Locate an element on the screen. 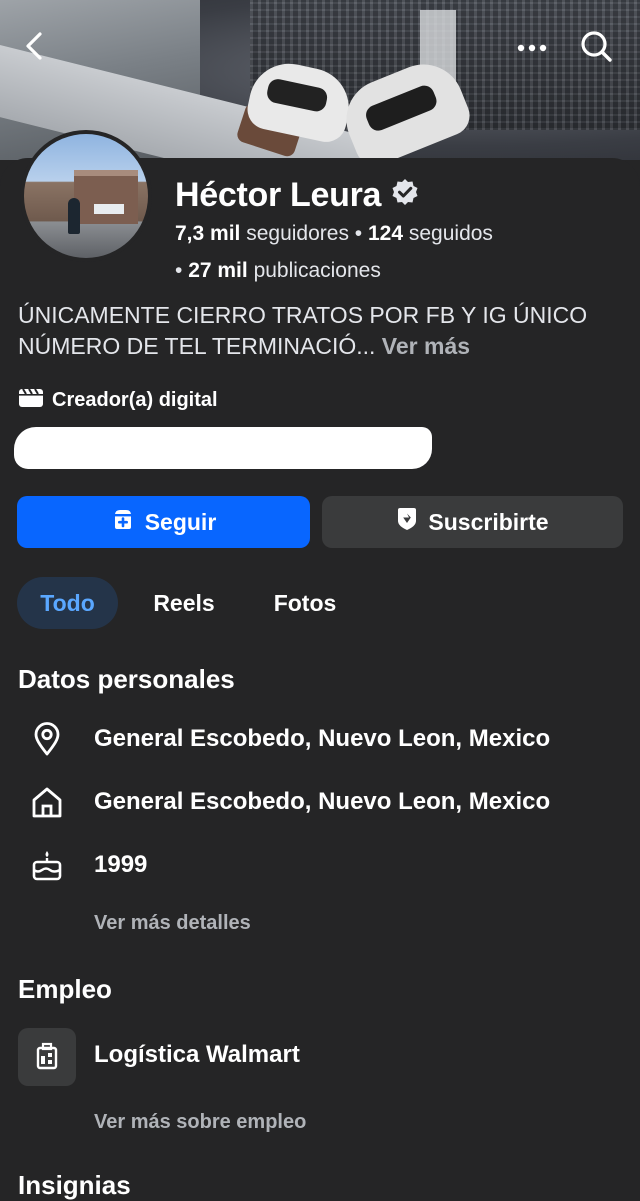 The image size is (640, 1201). birth-year: 1999 is located at coordinates (121, 864).